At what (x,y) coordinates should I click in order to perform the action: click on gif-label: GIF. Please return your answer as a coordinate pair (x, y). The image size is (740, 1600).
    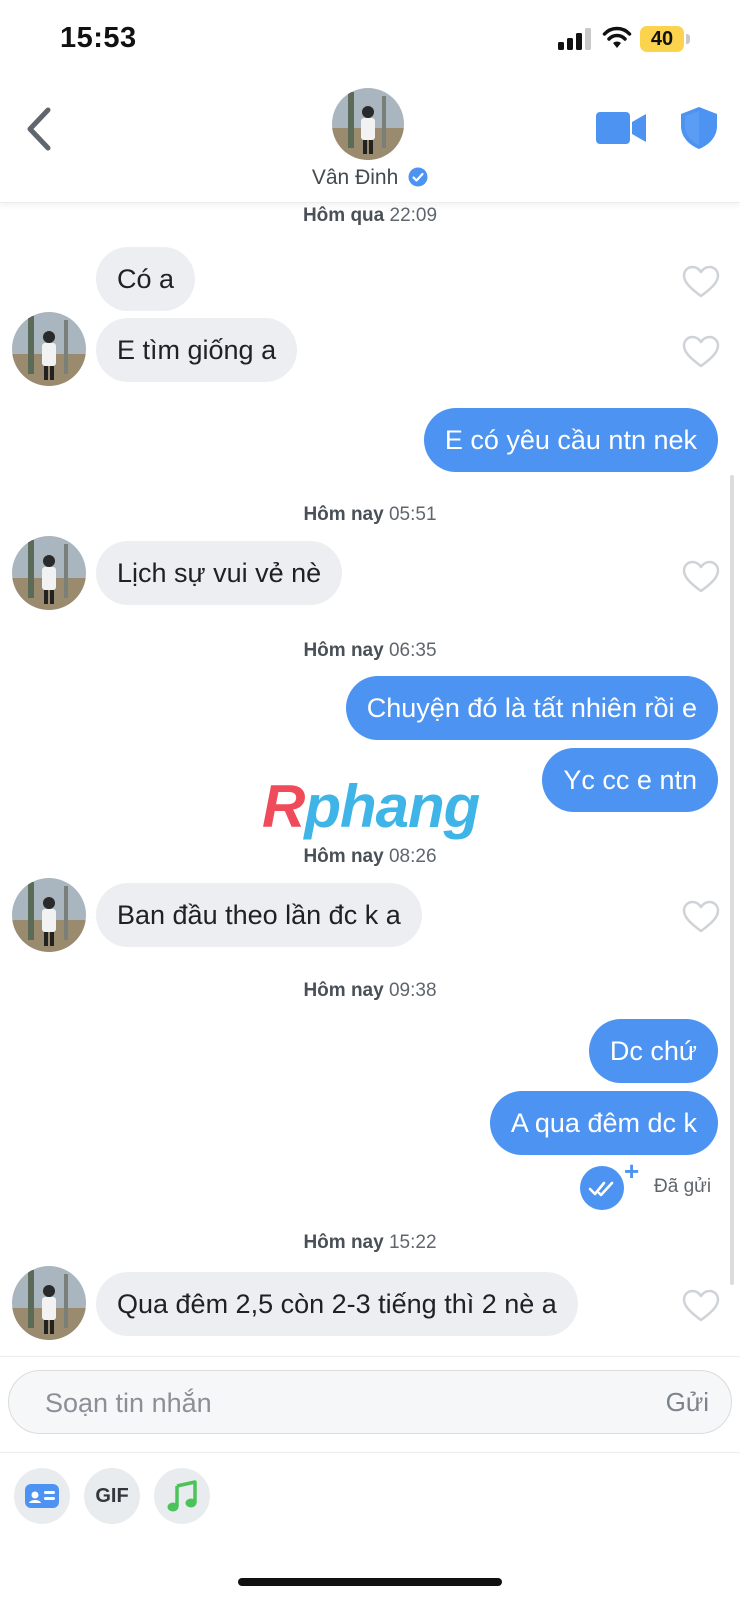
    Looking at the image, I should click on (112, 1495).